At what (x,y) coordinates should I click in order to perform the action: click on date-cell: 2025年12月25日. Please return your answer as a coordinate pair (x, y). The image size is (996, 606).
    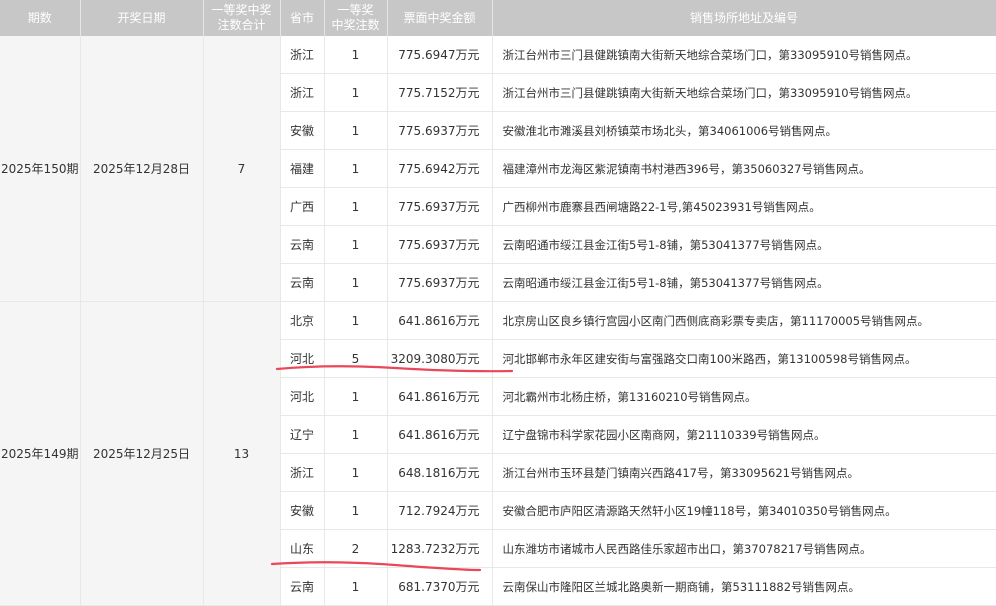
    Looking at the image, I should click on (142, 453).